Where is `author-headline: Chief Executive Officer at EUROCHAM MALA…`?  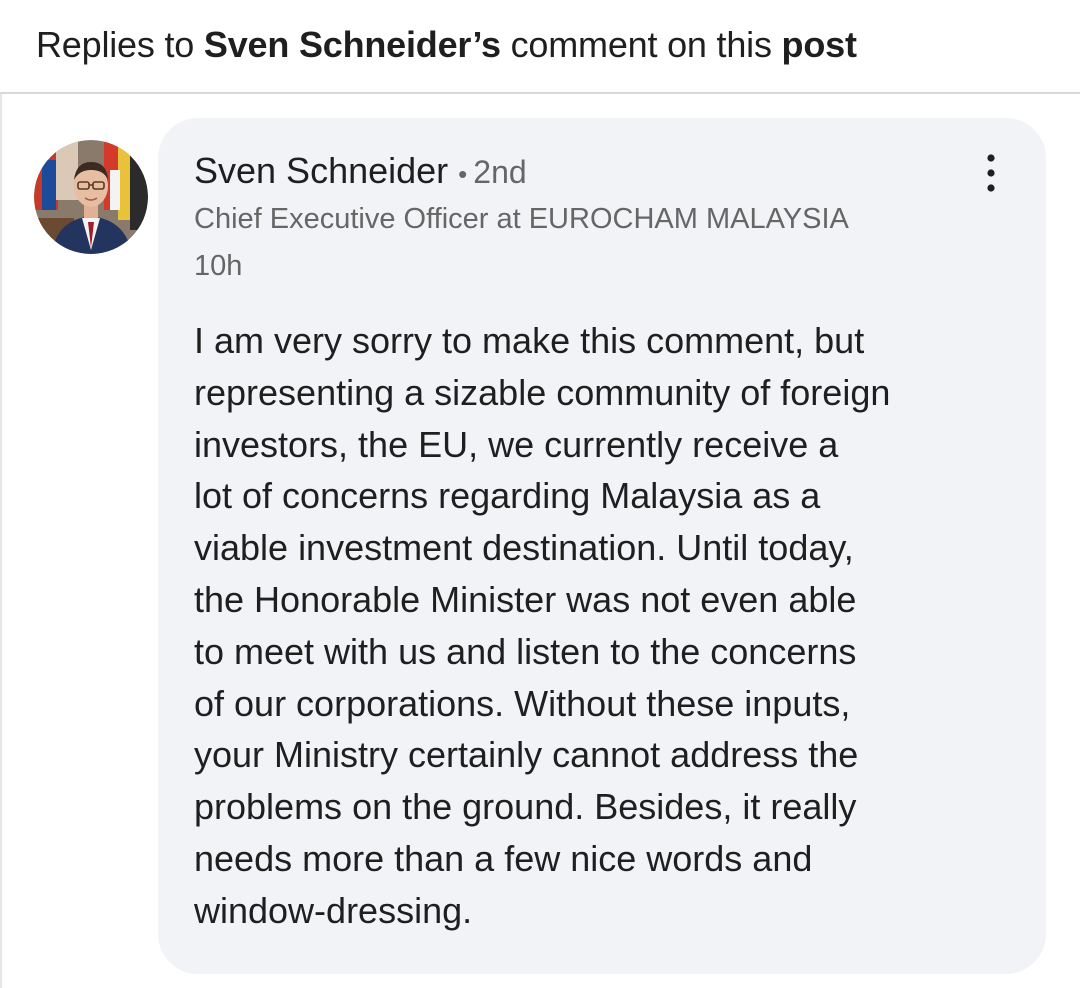 author-headline: Chief Executive Officer at EUROCHAM MALA… is located at coordinates (521, 219).